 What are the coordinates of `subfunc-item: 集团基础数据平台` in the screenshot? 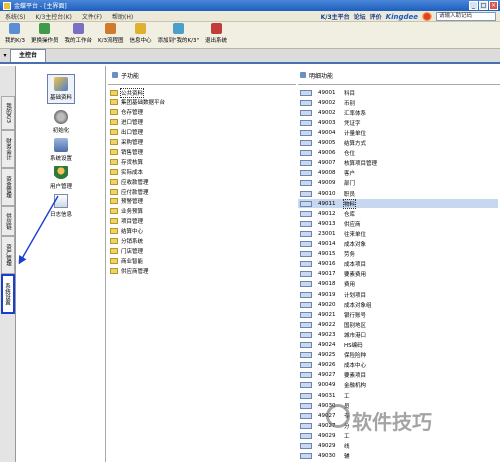 It's located at (137, 102).